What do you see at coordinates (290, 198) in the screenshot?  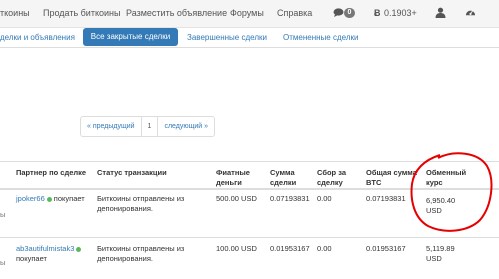 I see `row1-amount: 0.07193831` at bounding box center [290, 198].